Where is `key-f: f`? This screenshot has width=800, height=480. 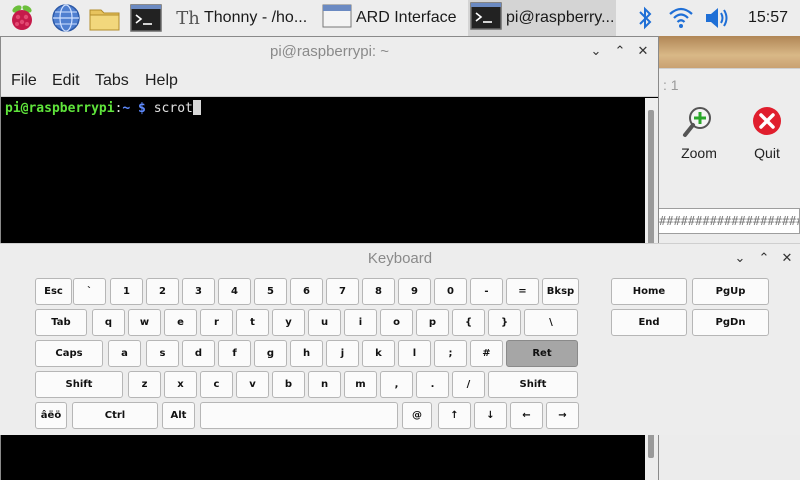
key-f: f is located at coordinates (234, 353).